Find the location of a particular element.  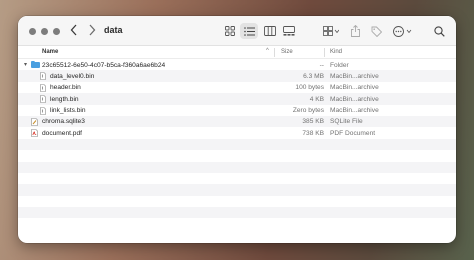

chevron-left-icon is located at coordinates (74, 31).